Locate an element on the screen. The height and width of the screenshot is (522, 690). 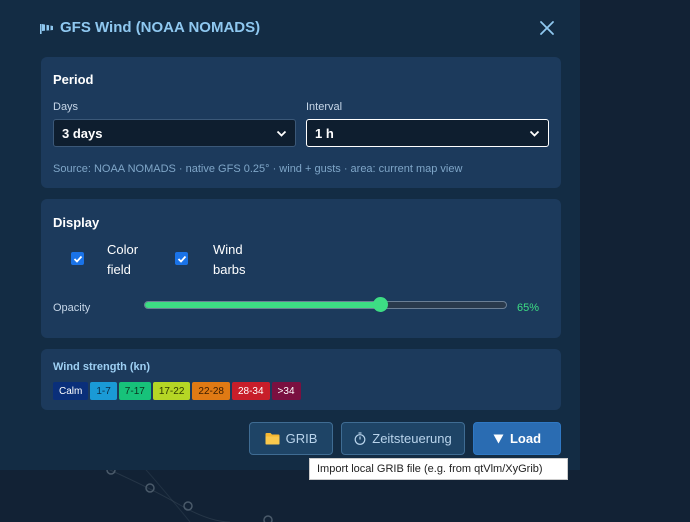
days-label: Days is located at coordinates (66, 107).